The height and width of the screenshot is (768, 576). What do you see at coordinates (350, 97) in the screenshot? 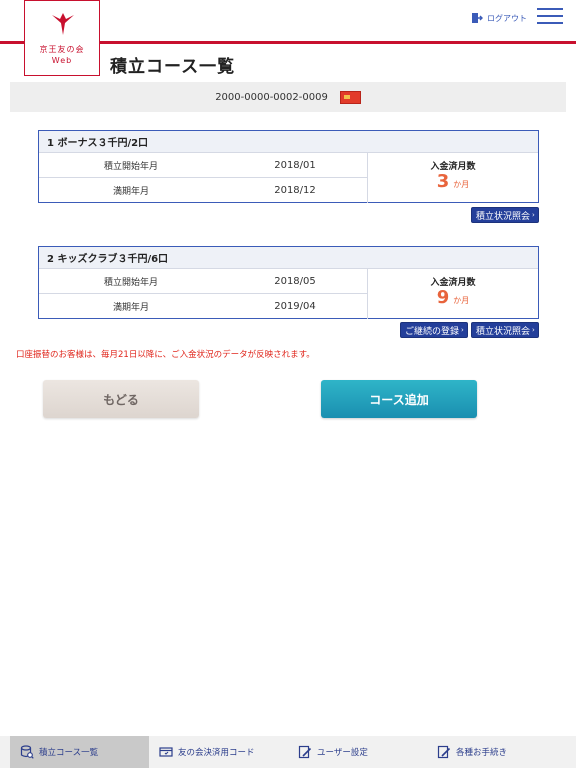
I see `credit-card-icon` at bounding box center [350, 97].